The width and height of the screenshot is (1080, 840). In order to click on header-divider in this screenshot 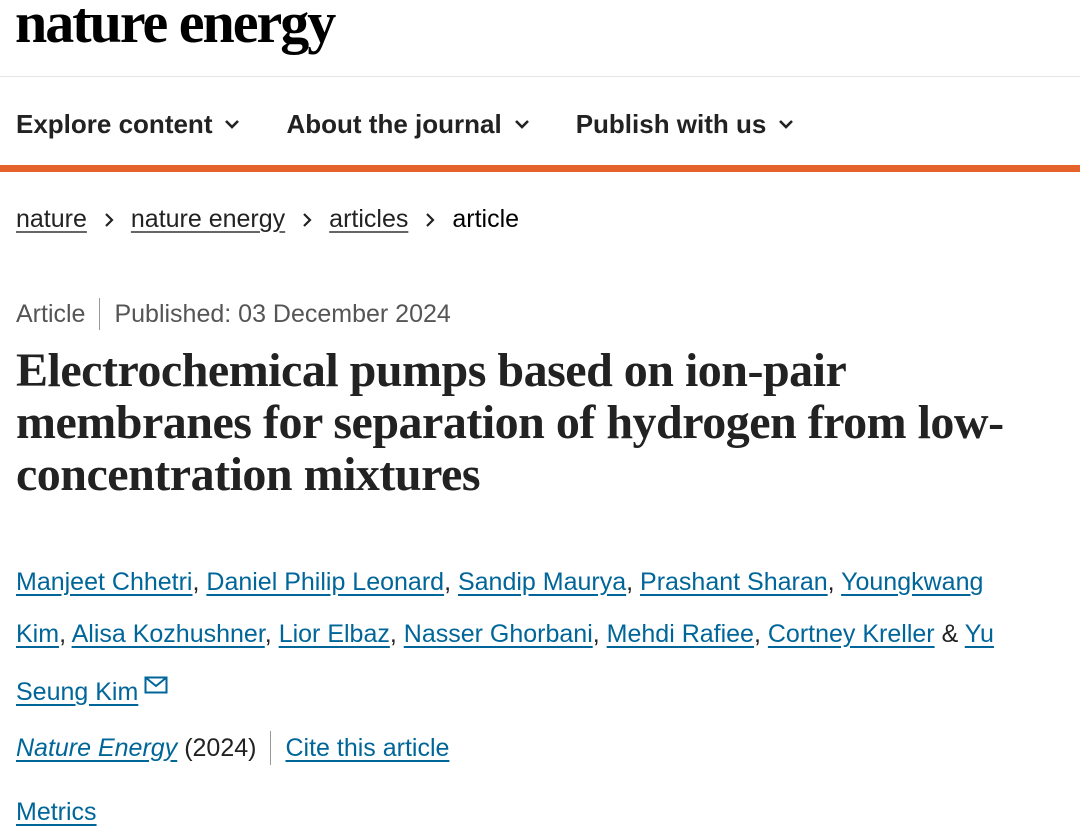, I will do `click(540, 76)`.